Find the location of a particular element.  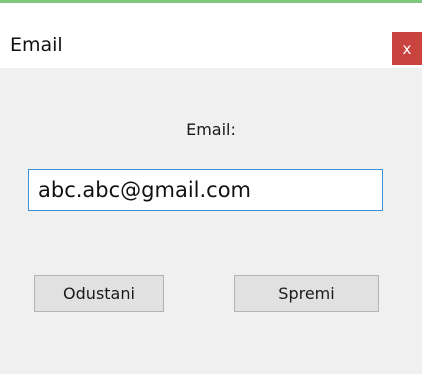

window-title: Email is located at coordinates (36, 45).